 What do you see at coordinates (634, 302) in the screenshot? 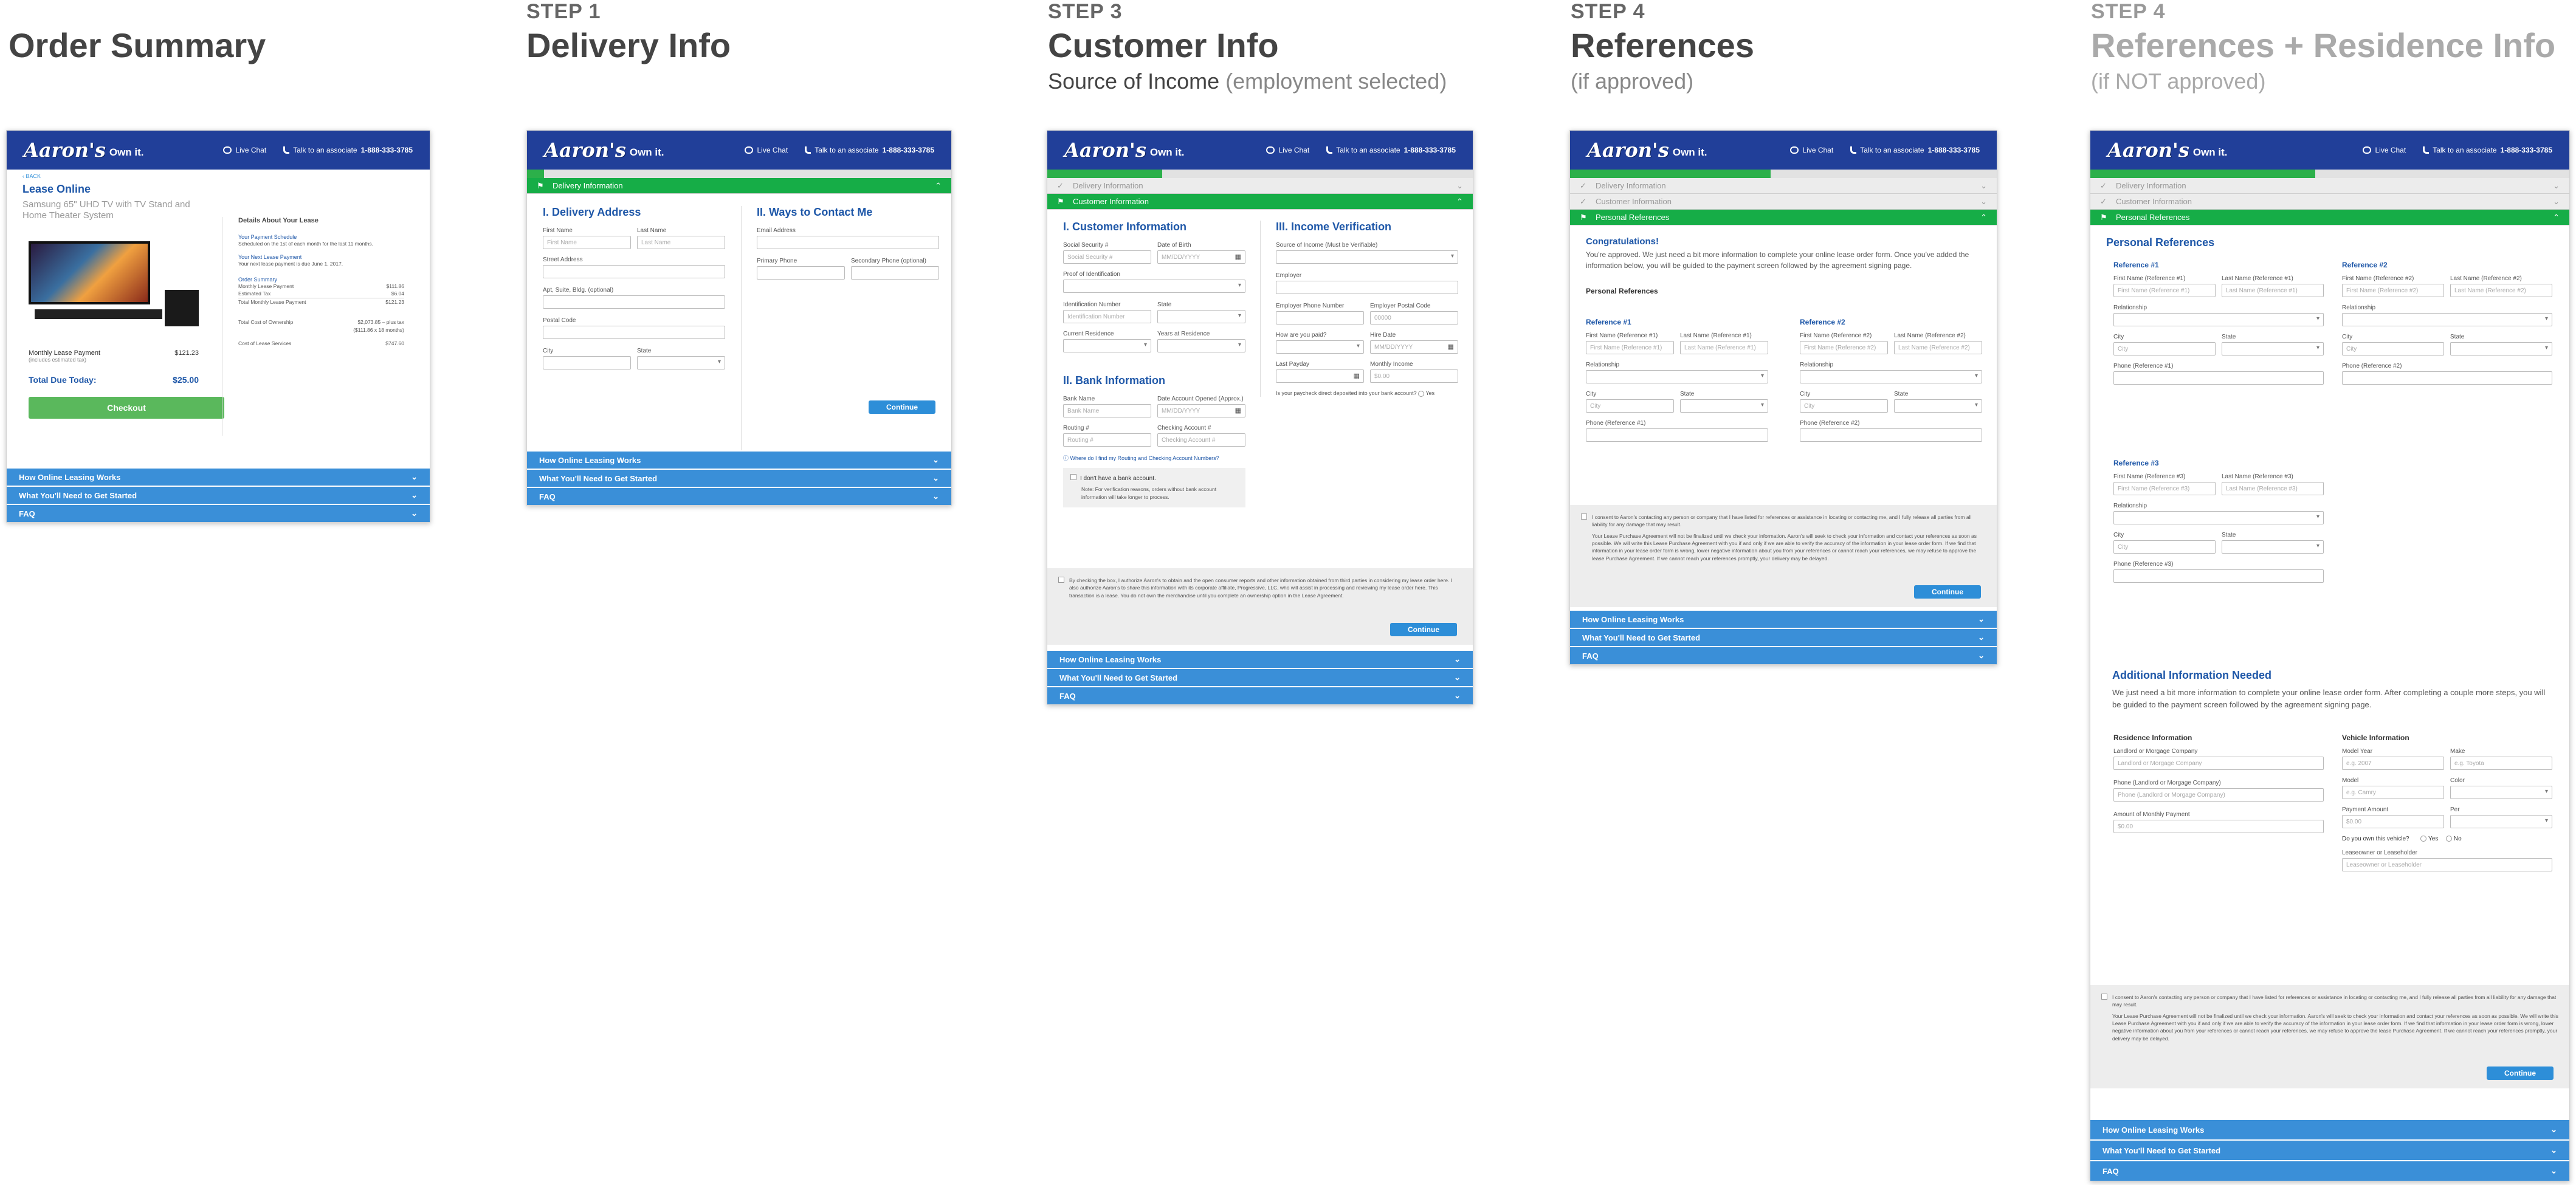
I see `apt-input` at bounding box center [634, 302].